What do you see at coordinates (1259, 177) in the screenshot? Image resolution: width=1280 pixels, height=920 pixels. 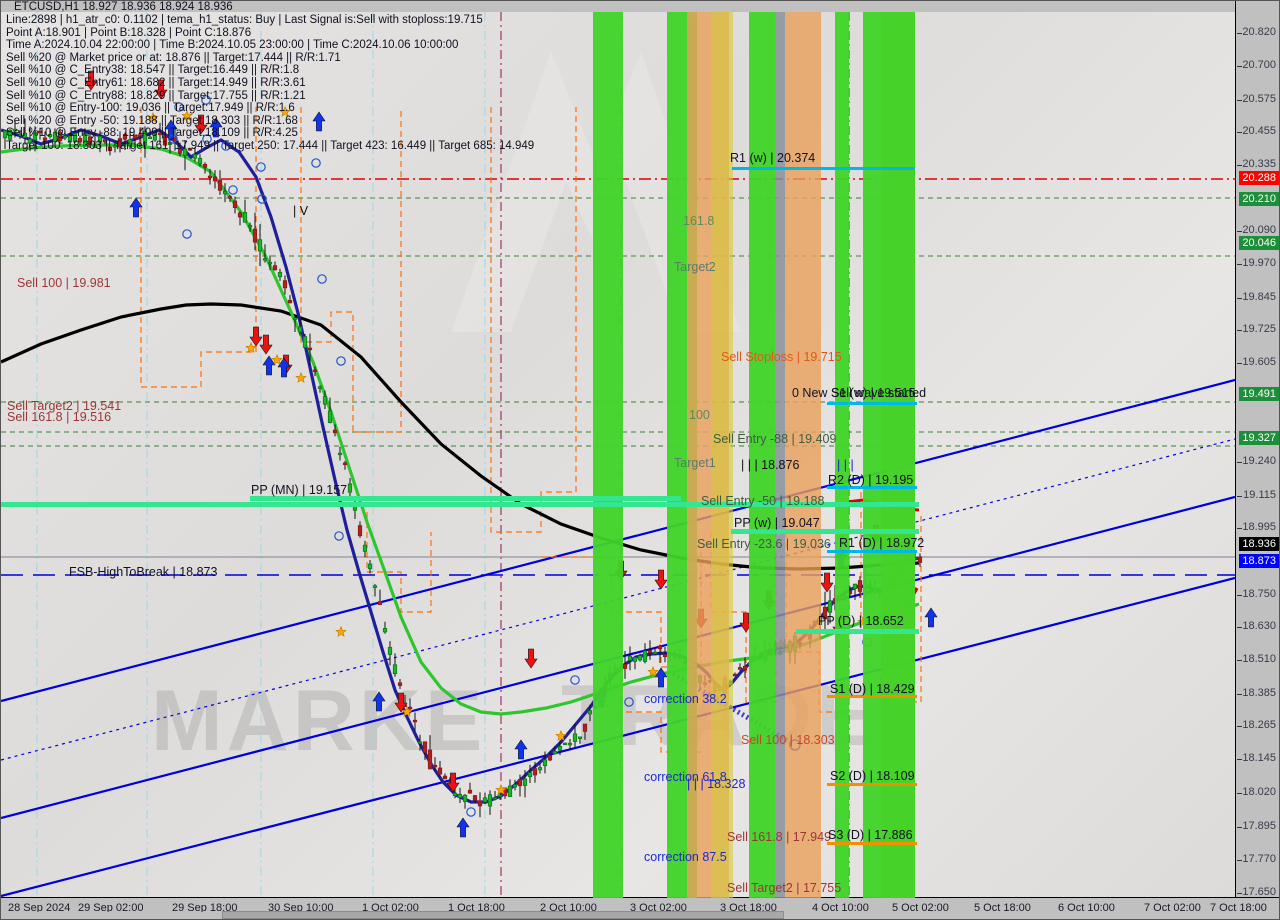 I see `price-badge: 20.288` at bounding box center [1259, 177].